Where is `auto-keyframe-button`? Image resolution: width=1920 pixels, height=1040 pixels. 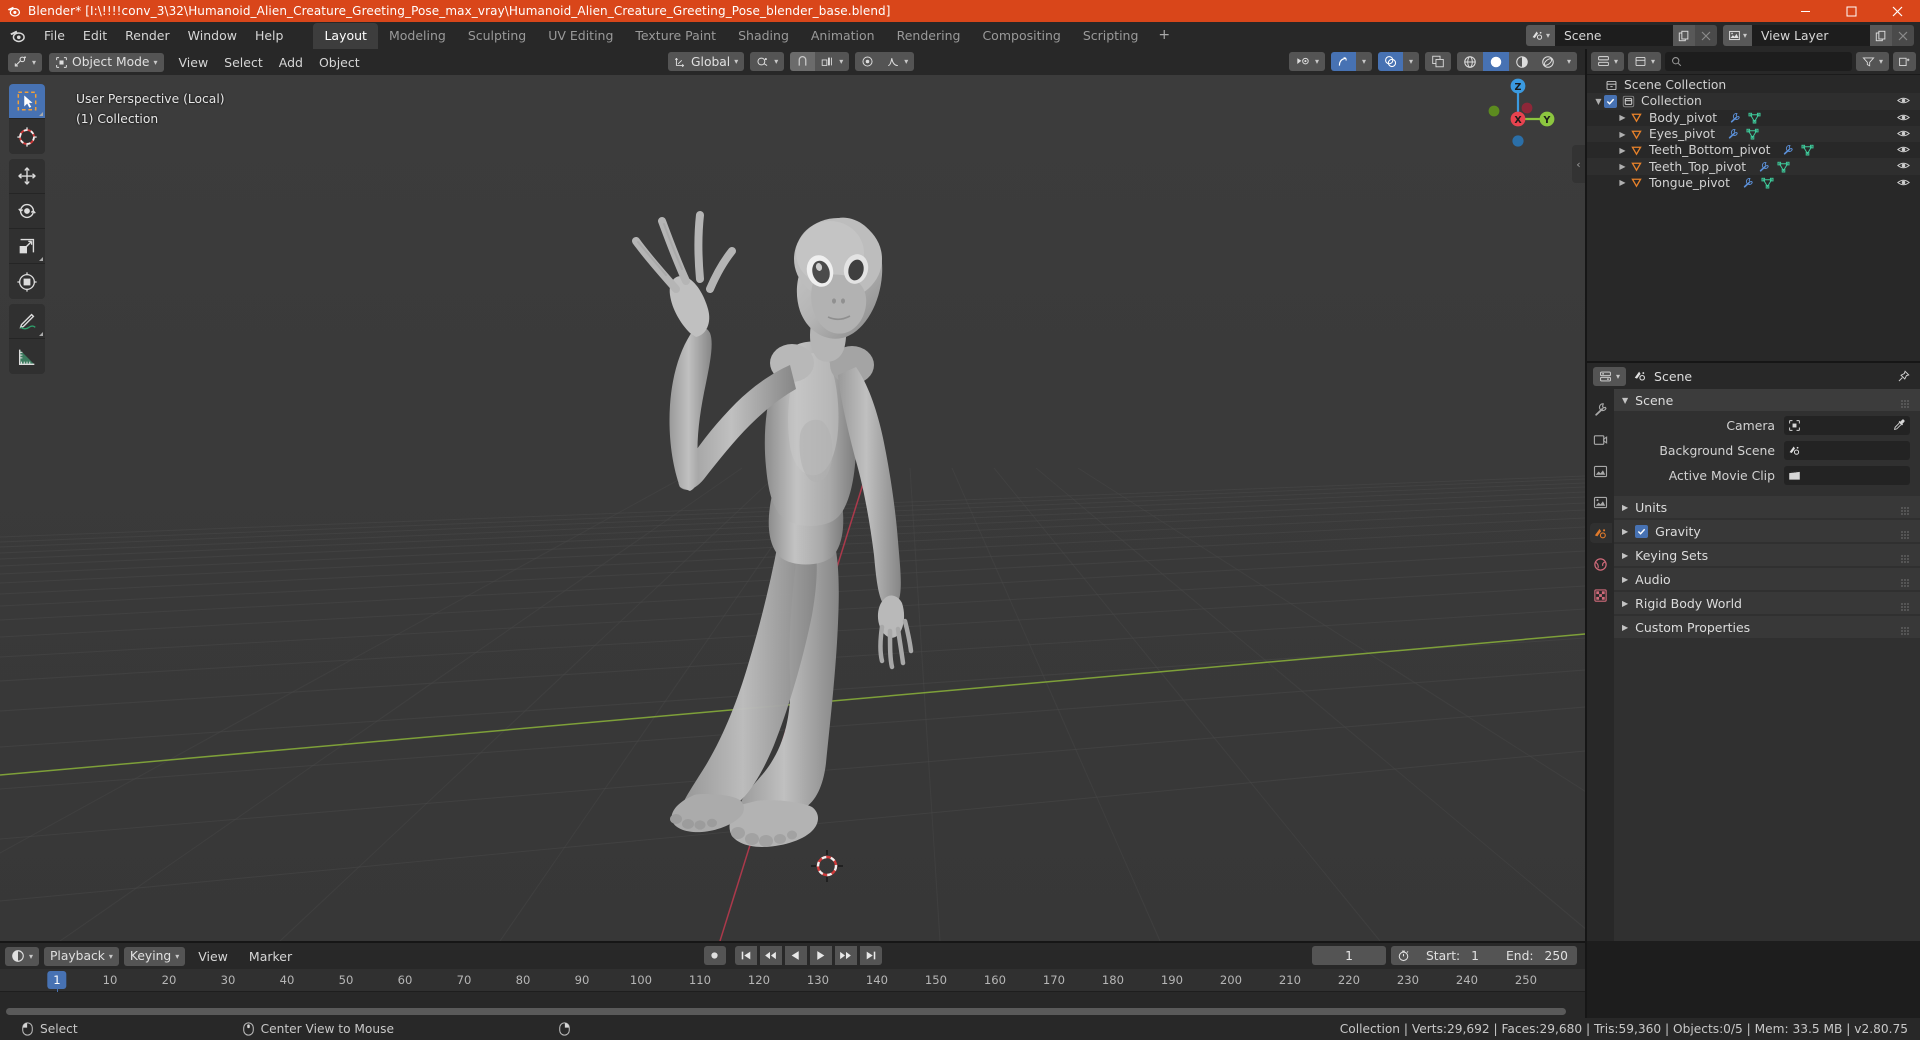 auto-keyframe-button is located at coordinates (714, 955).